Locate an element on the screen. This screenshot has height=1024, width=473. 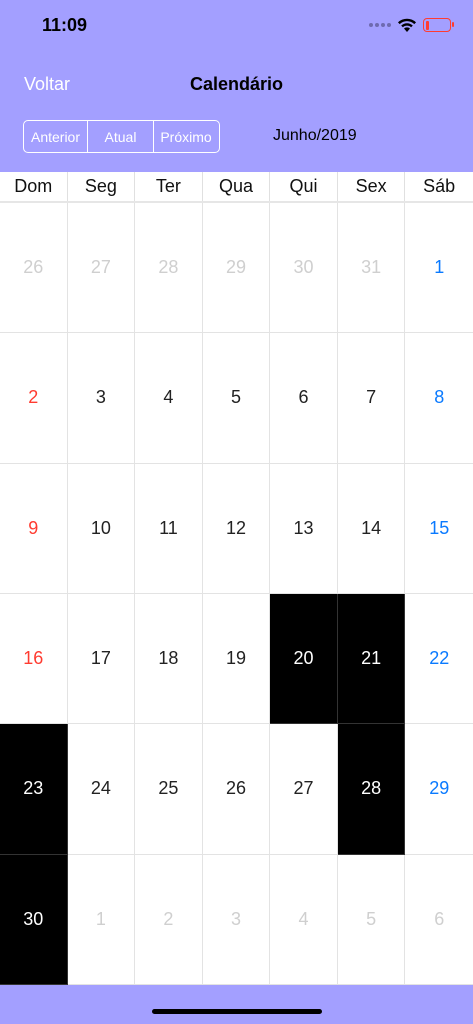
day-cell: 22 is located at coordinates (439, 659).